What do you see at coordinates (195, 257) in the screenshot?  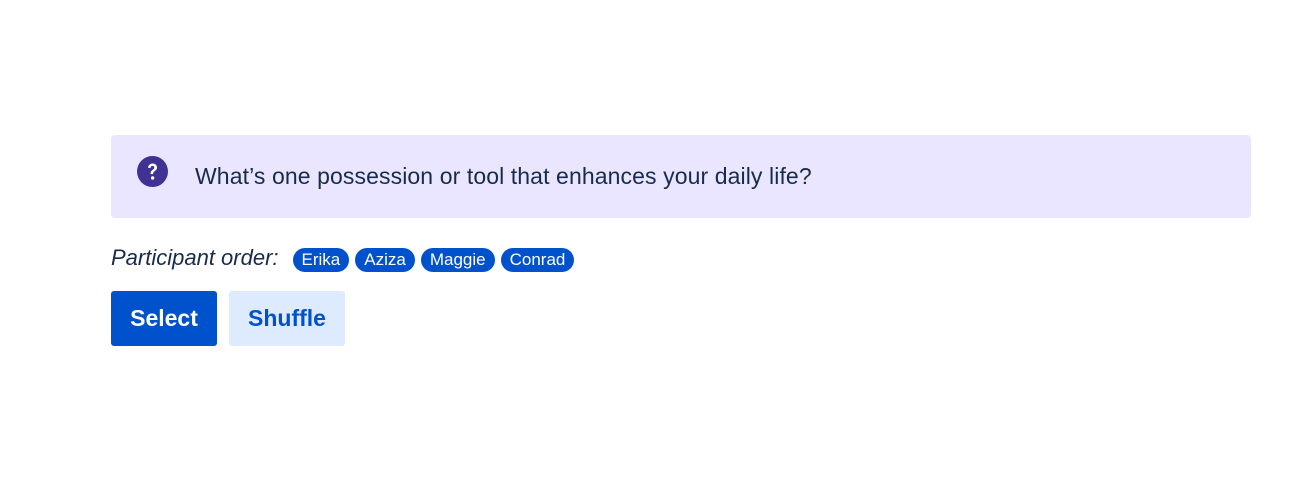 I see `participant-order-label: Participant order:` at bounding box center [195, 257].